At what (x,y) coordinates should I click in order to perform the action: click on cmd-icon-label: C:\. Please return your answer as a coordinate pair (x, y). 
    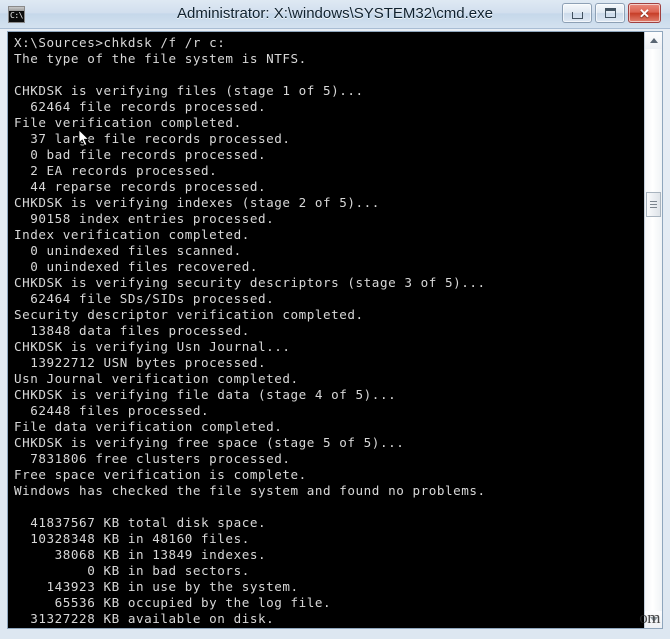
    Looking at the image, I should click on (16, 15).